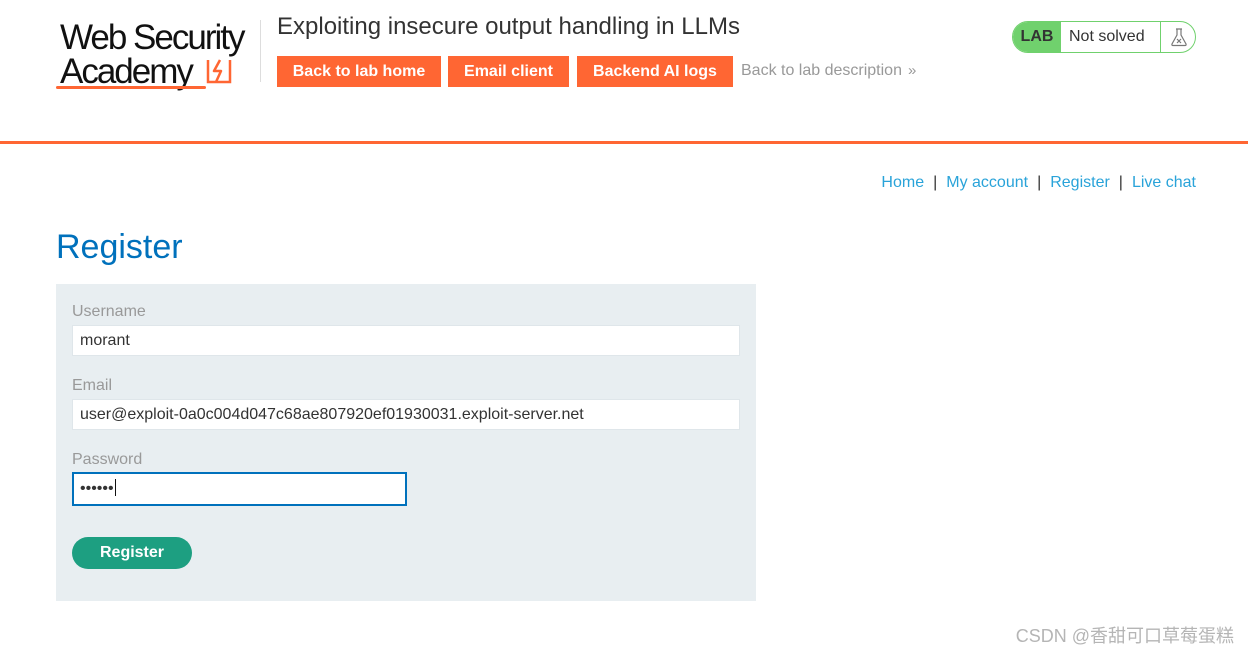  I want to click on logo-line1: Web Security, so click(152, 37).